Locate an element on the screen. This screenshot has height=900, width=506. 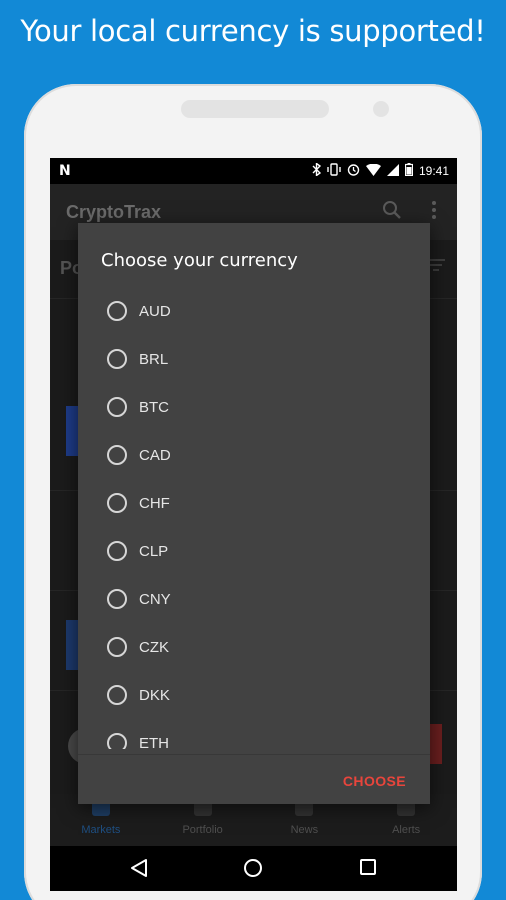
currency-option-cny: CNY is located at coordinates (254, 599).